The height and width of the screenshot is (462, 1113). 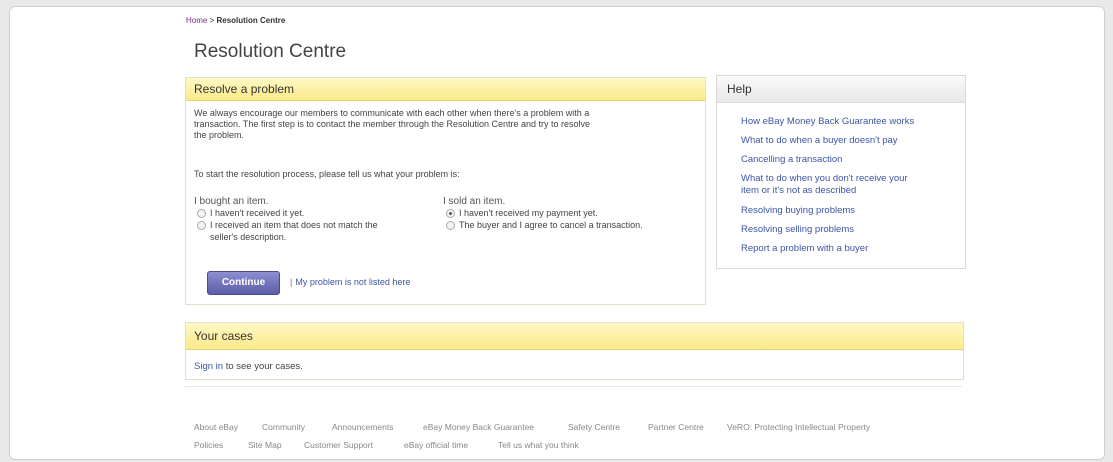 I want to click on not-listed-row: | My problem is not listed here, so click(x=350, y=282).